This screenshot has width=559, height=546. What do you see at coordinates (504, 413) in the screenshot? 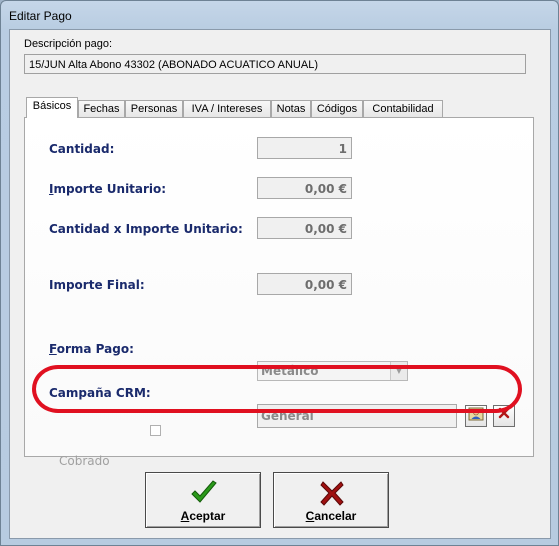
I see `close-icon` at bounding box center [504, 413].